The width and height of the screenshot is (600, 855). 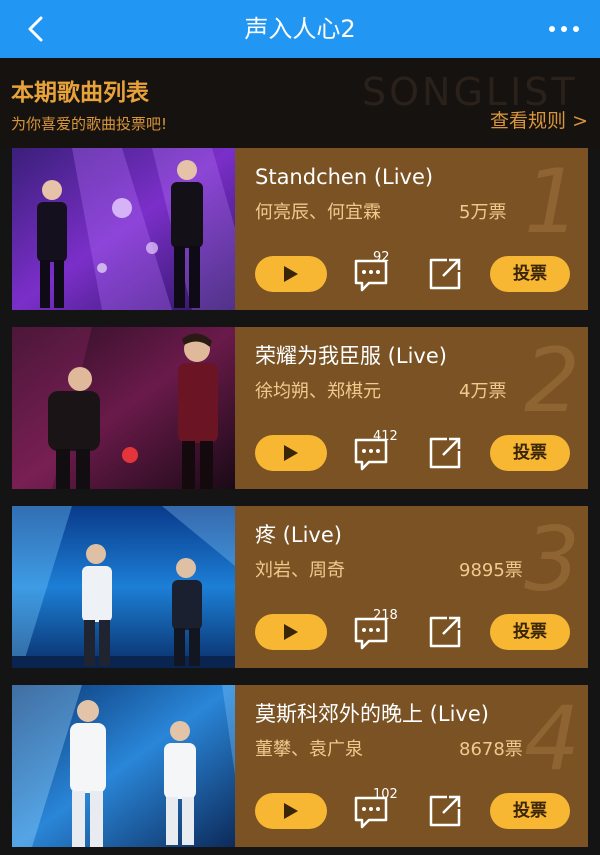 I want to click on vote-count: 5万票, so click(x=483, y=212).